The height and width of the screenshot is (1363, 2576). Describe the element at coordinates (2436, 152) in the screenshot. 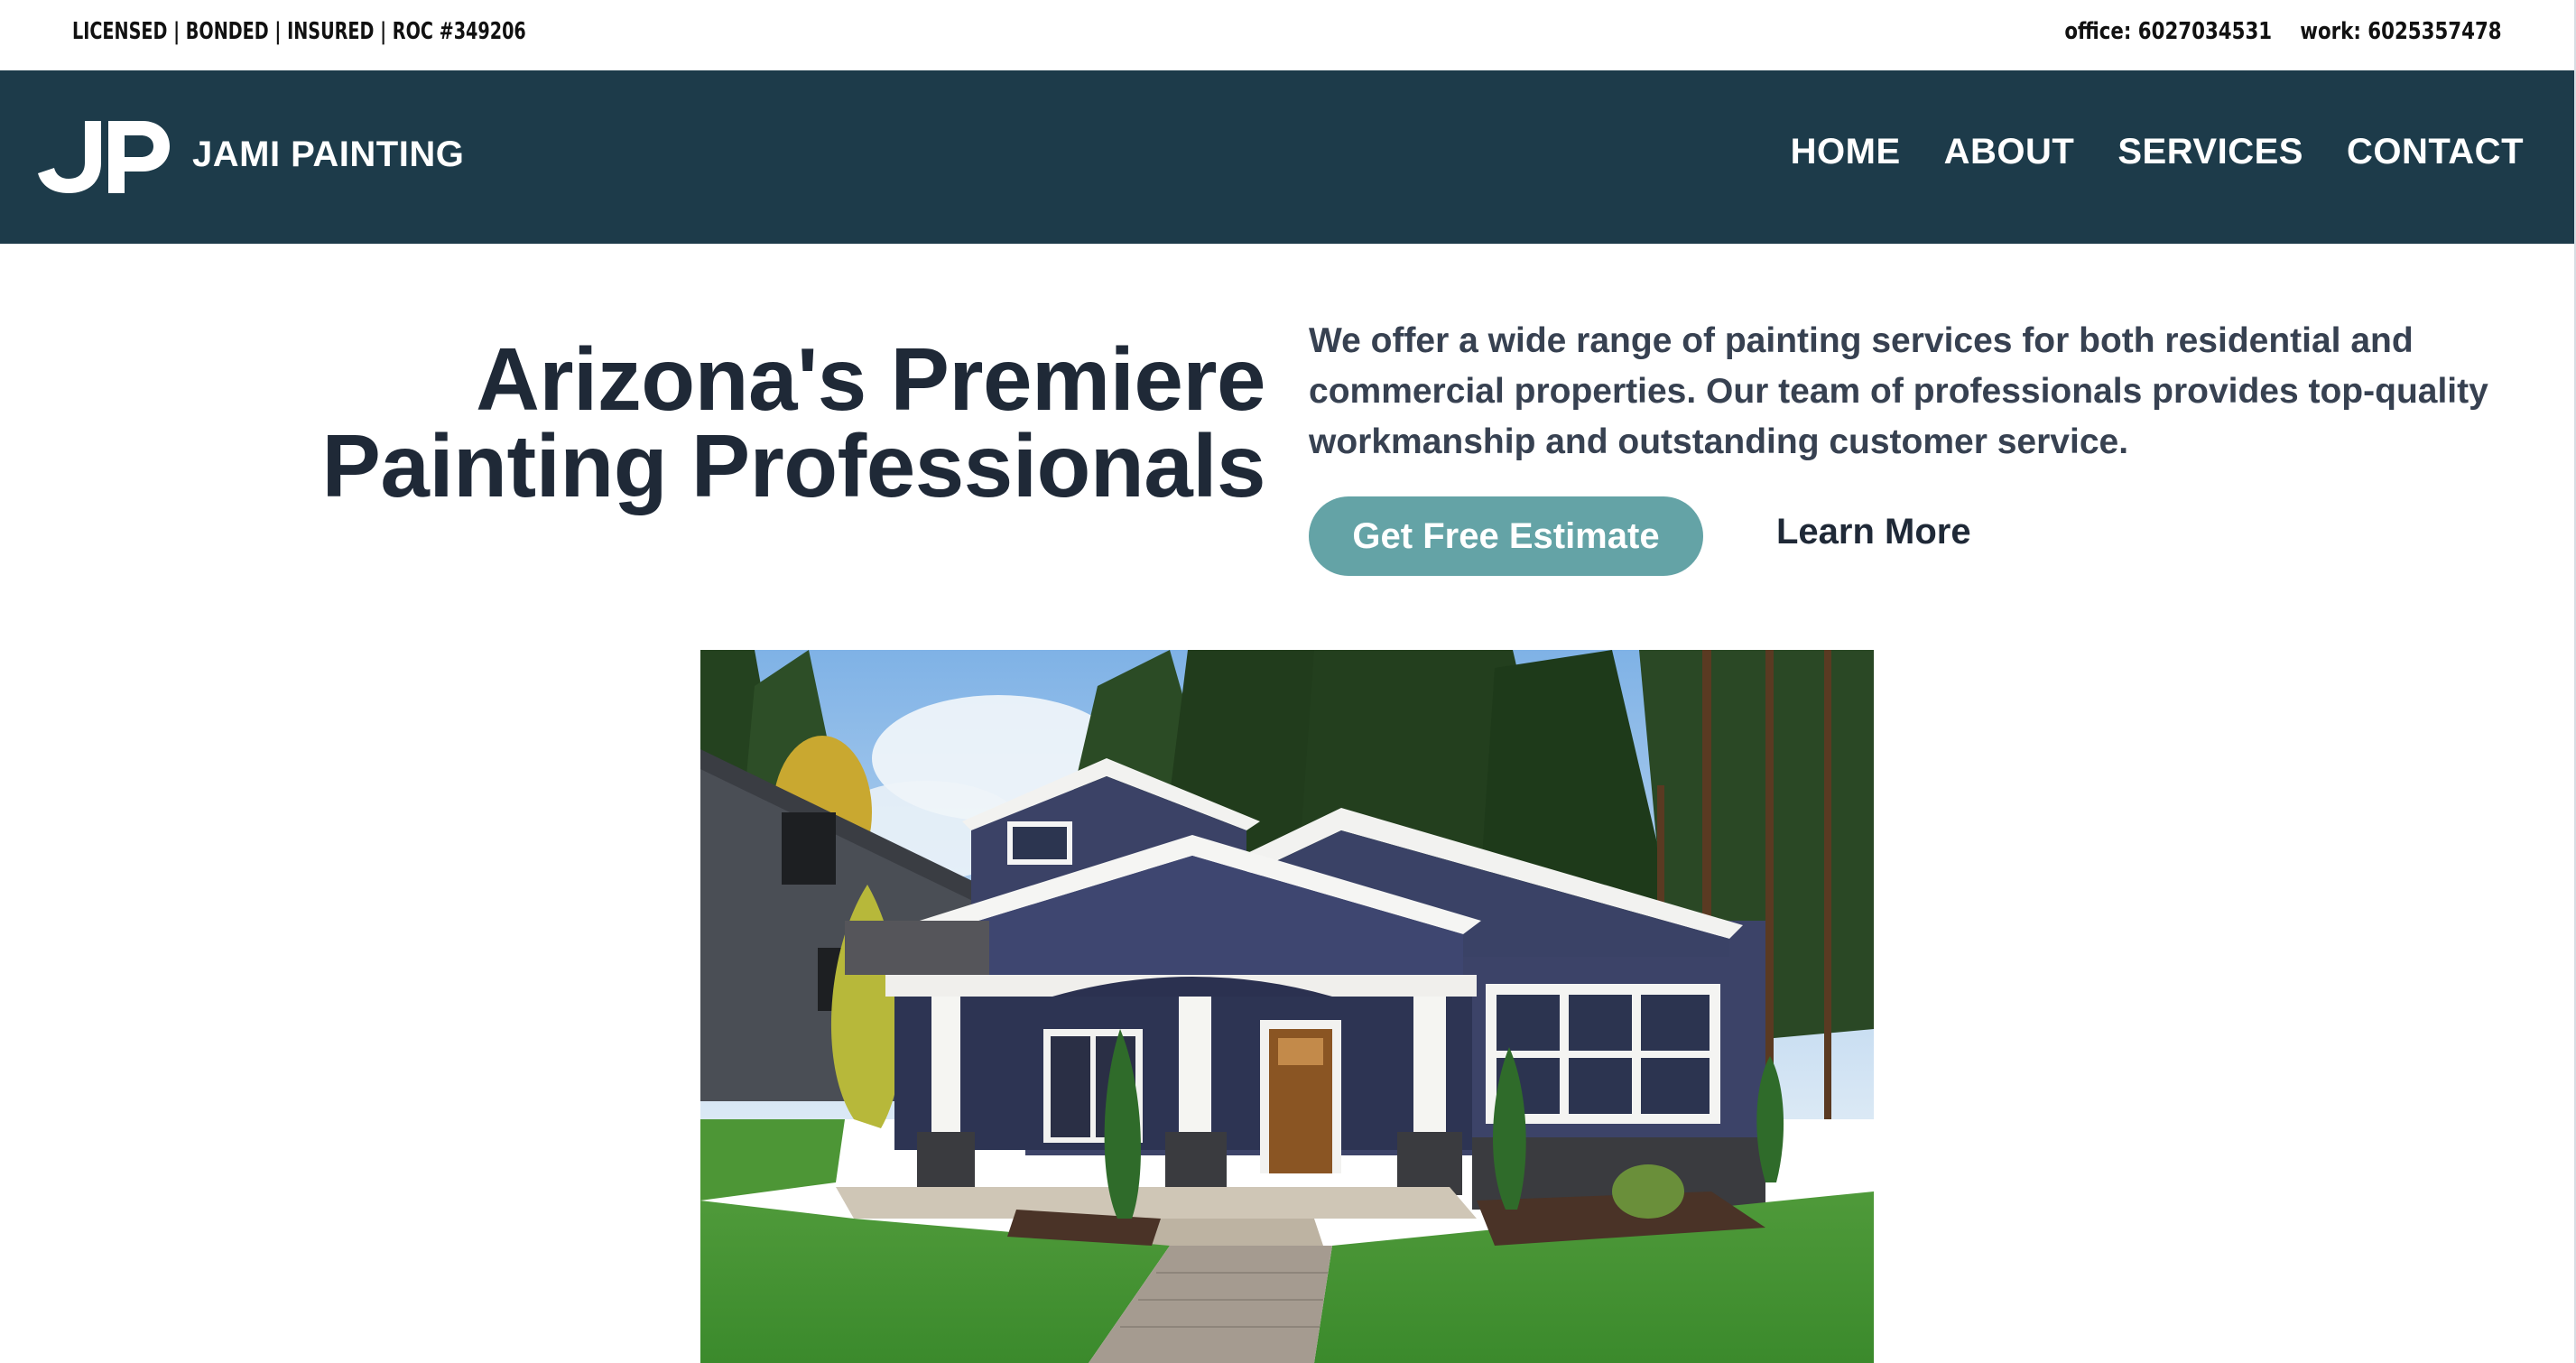

I see `nav-contact: CONTACT` at that location.